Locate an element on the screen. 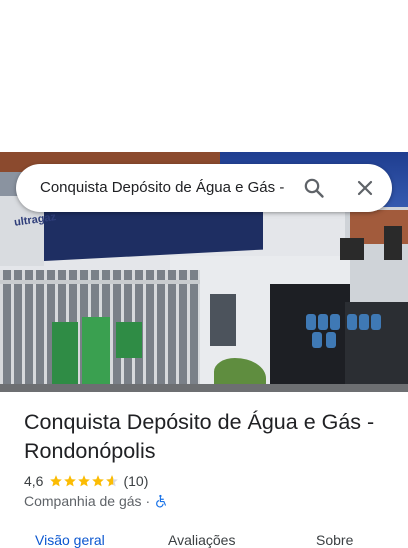 This screenshot has width=408, height=548. reviews-count: (10) is located at coordinates (135, 481).